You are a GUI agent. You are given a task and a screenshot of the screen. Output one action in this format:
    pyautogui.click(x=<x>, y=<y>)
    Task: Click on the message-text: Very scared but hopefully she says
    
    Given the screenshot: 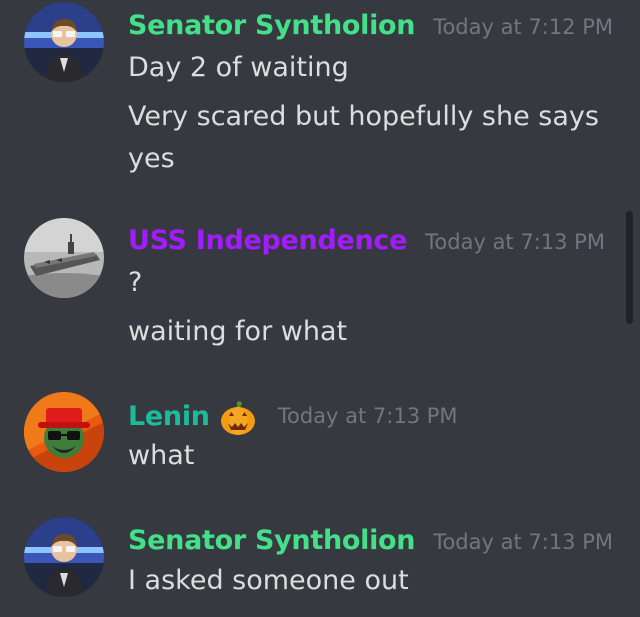 What is the action you would take?
    pyautogui.click(x=363, y=116)
    